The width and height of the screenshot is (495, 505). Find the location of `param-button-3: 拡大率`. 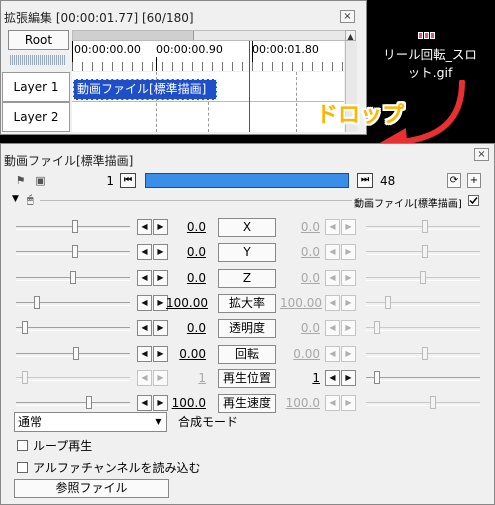

param-button-3: 拡大率 is located at coordinates (247, 303).